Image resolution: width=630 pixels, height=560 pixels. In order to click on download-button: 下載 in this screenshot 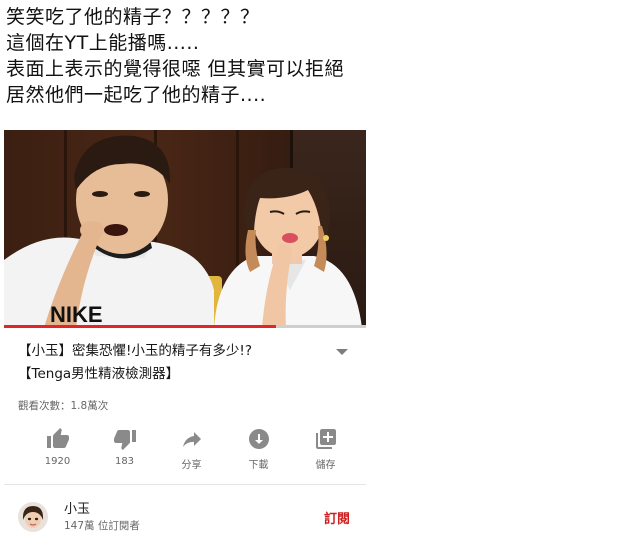, I will do `click(258, 449)`.